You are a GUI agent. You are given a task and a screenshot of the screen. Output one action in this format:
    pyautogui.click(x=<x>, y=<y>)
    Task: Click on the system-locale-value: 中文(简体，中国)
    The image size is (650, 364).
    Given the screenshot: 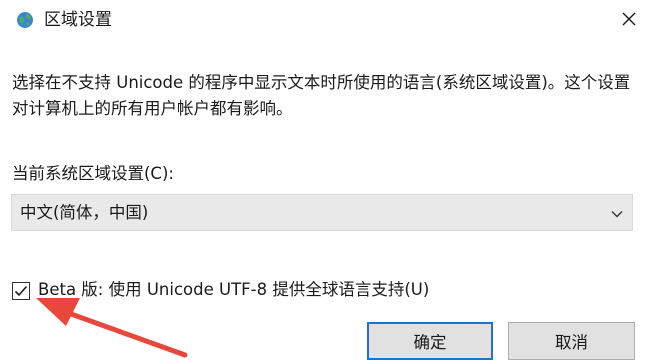 What is the action you would take?
    pyautogui.click(x=84, y=212)
    